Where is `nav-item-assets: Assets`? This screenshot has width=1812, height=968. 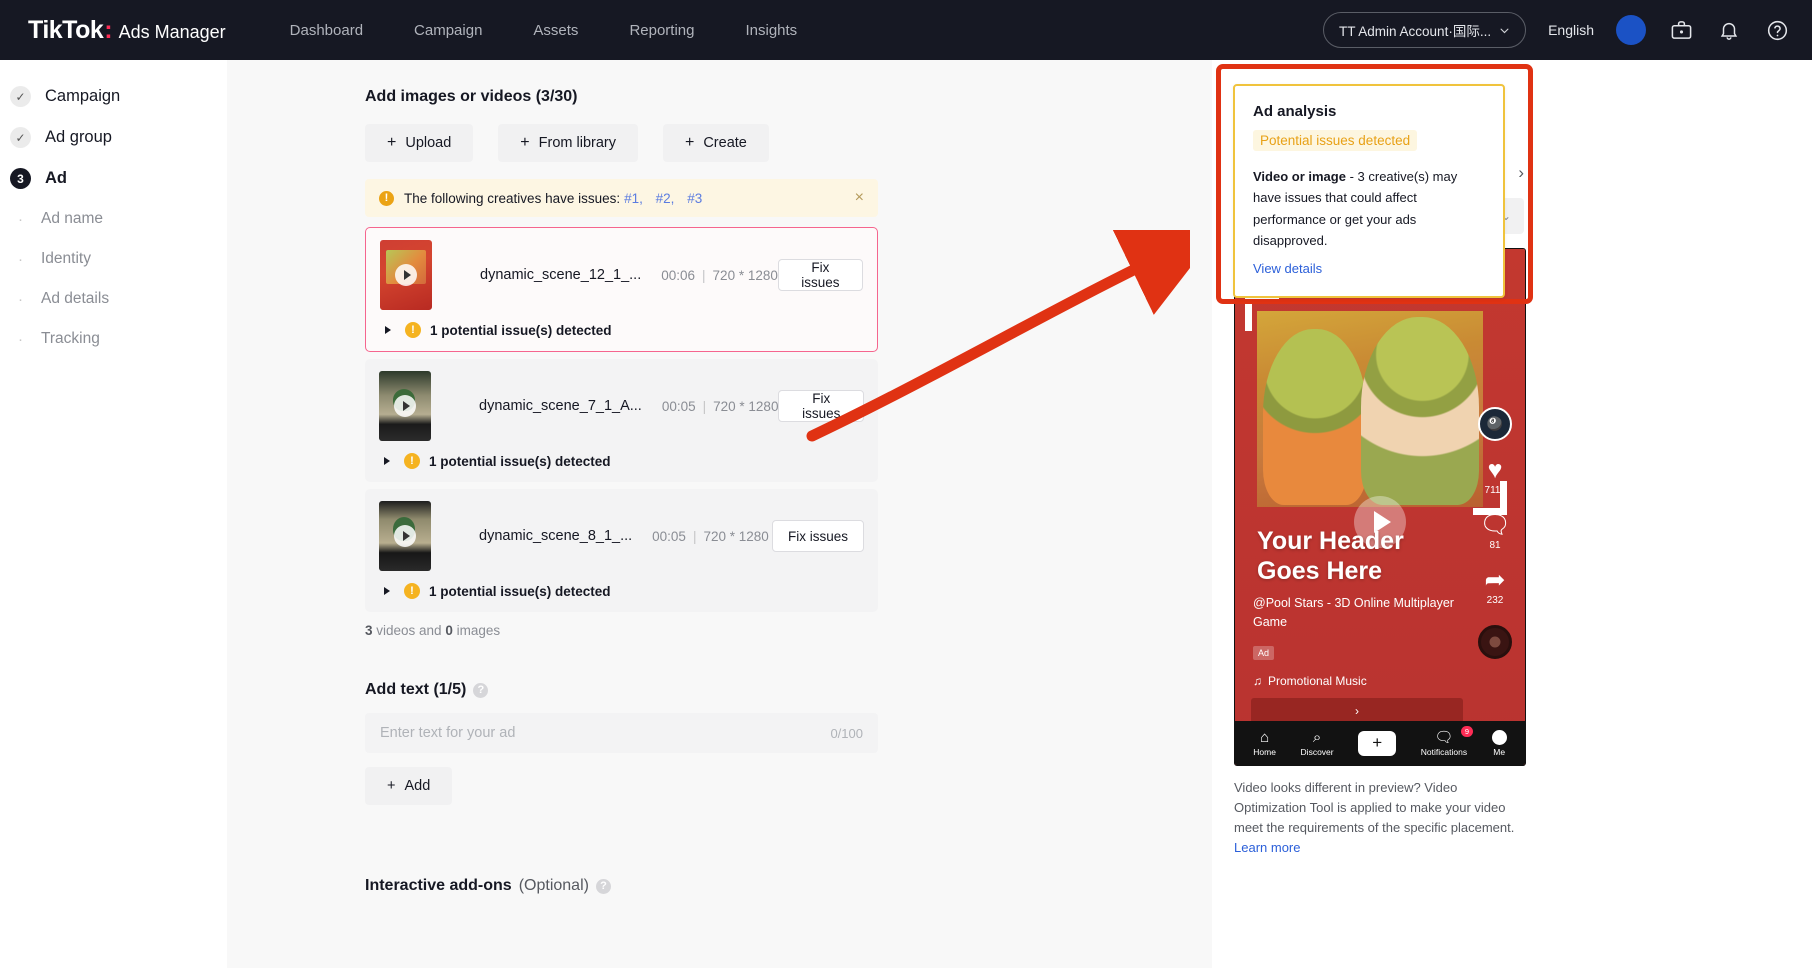
nav-item-assets: Assets is located at coordinates (555, 30).